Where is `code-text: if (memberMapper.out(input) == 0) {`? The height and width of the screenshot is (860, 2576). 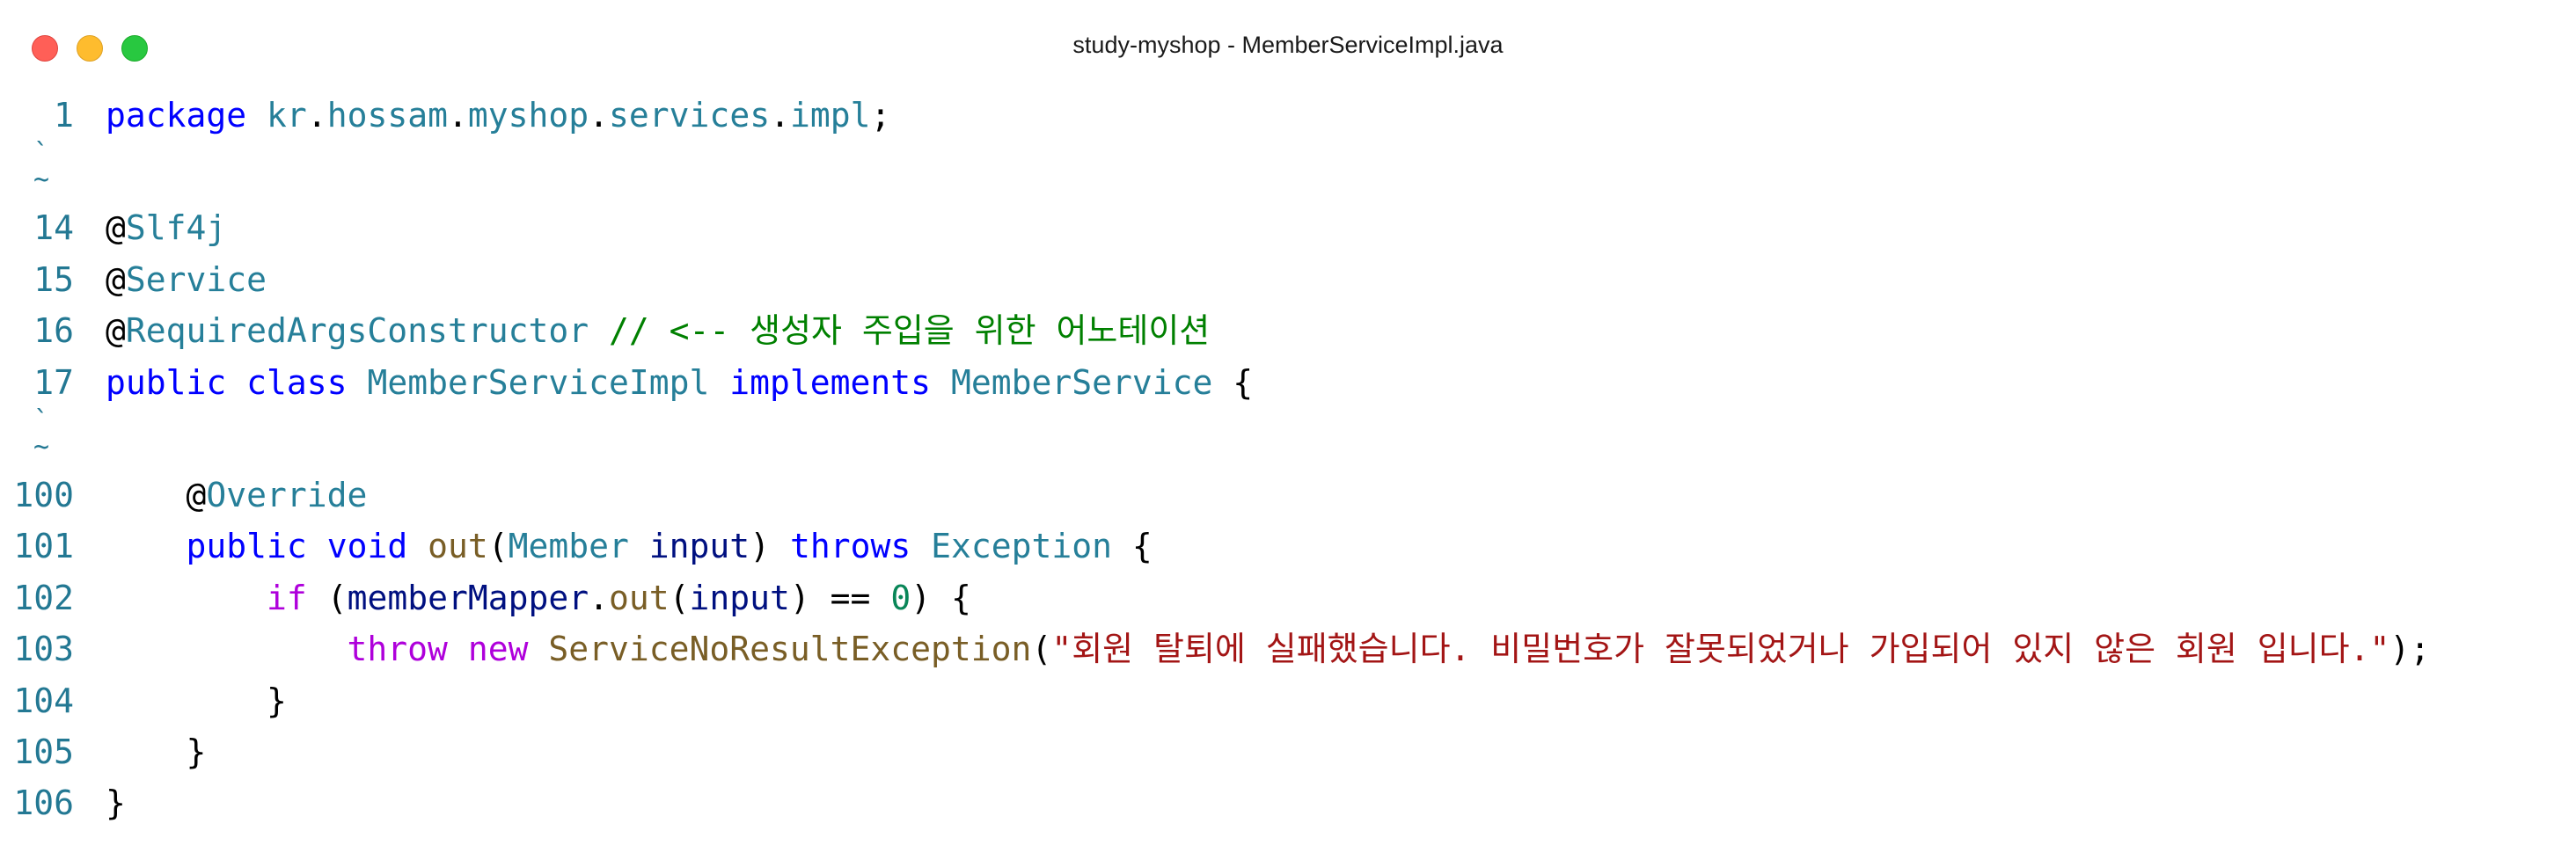
code-text: if (memberMapper.out(input) == 0) { is located at coordinates (538, 597).